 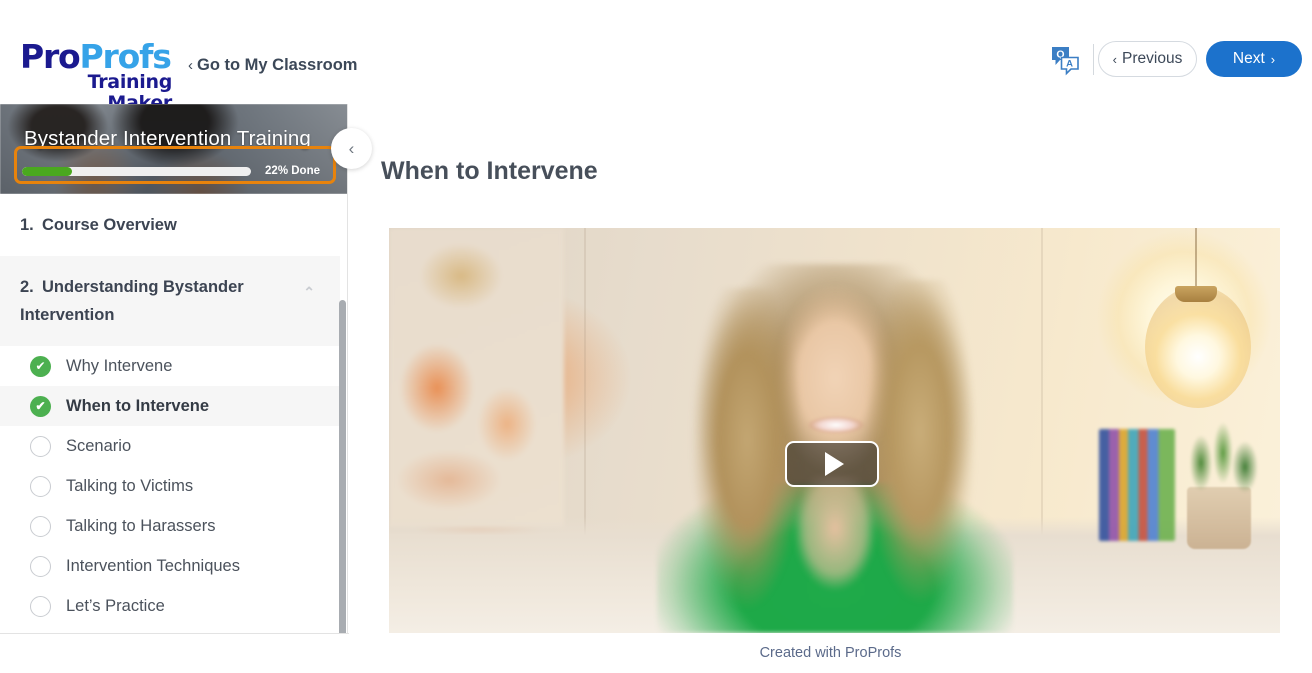 I want to click on sidebar-bottom-divider, so click(x=174, y=633).